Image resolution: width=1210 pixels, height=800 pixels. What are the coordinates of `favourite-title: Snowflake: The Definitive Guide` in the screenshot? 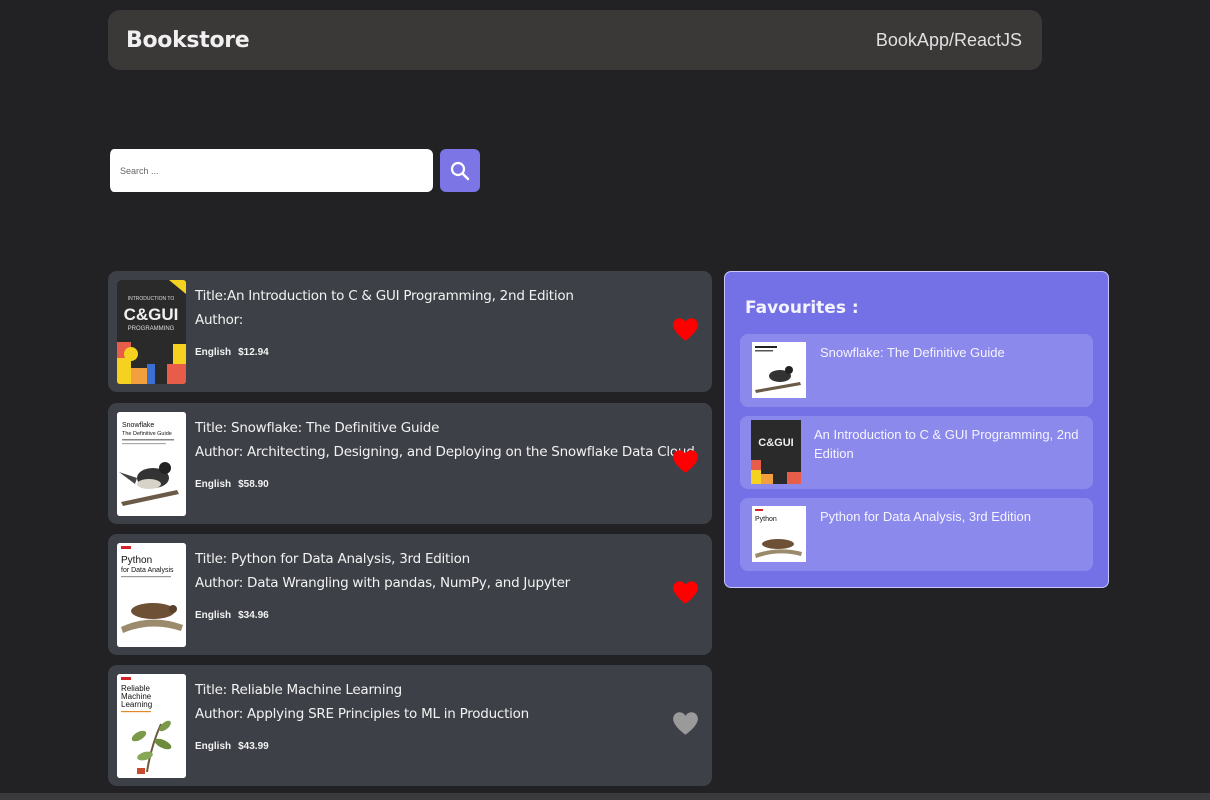 It's located at (912, 352).